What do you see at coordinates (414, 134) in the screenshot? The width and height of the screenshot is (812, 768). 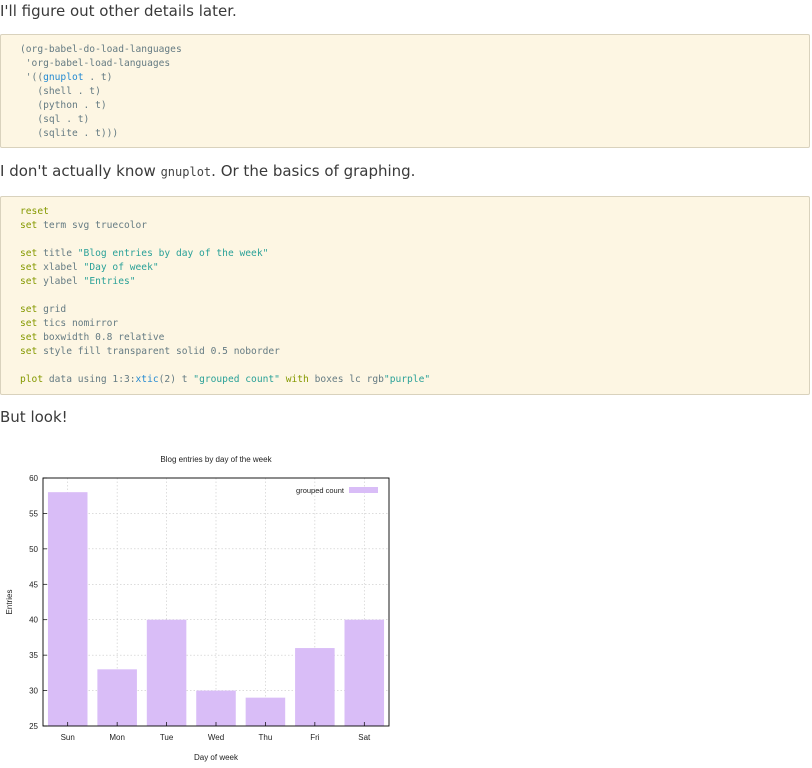 I see `code-line: (sqlite . t)))` at bounding box center [414, 134].